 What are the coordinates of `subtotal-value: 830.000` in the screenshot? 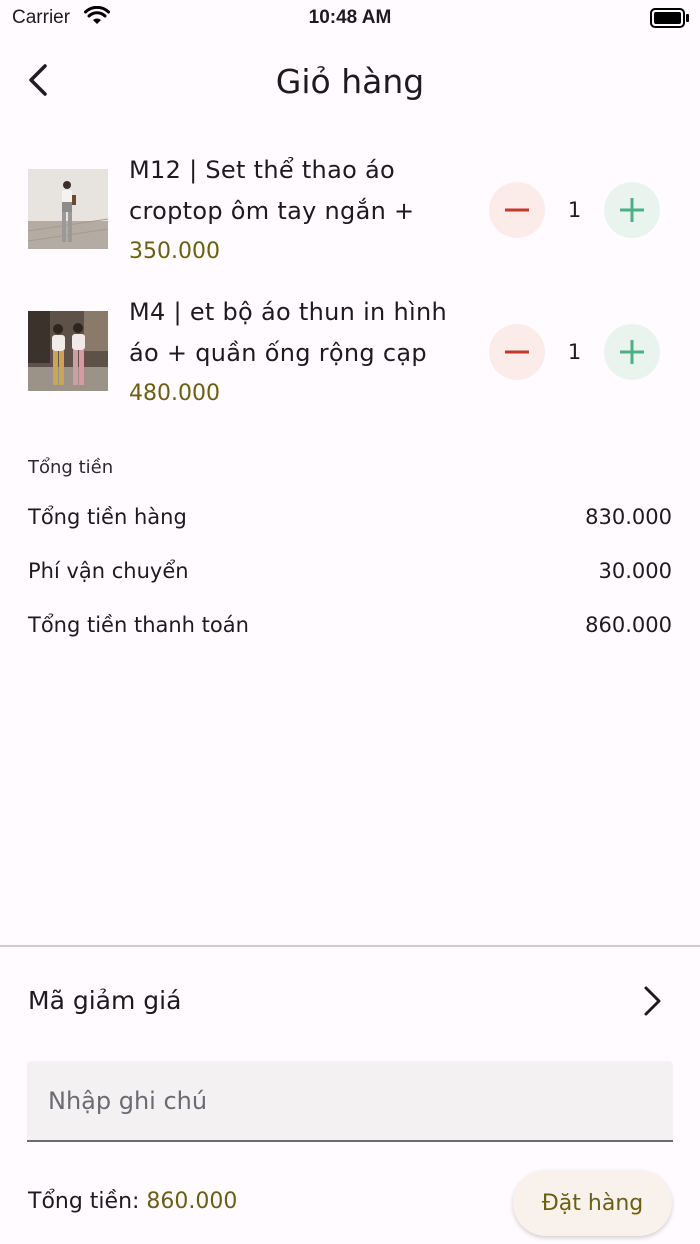 It's located at (628, 517).